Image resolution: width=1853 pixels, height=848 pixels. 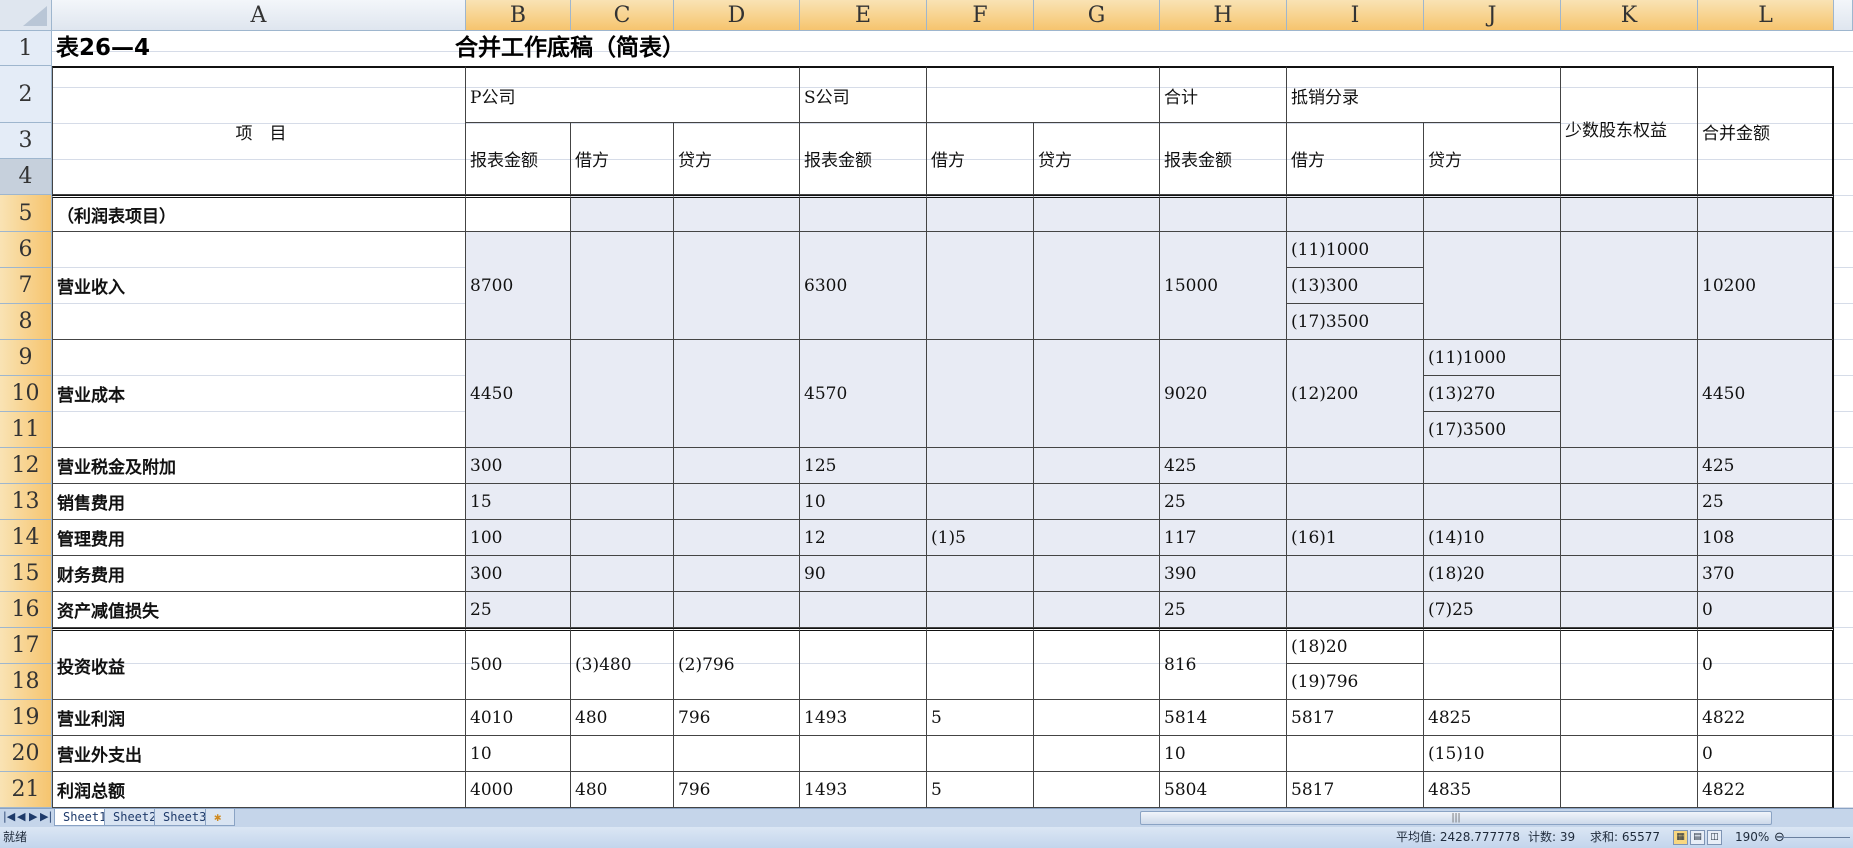 I want to click on row-header-2: 2, so click(x=26, y=94).